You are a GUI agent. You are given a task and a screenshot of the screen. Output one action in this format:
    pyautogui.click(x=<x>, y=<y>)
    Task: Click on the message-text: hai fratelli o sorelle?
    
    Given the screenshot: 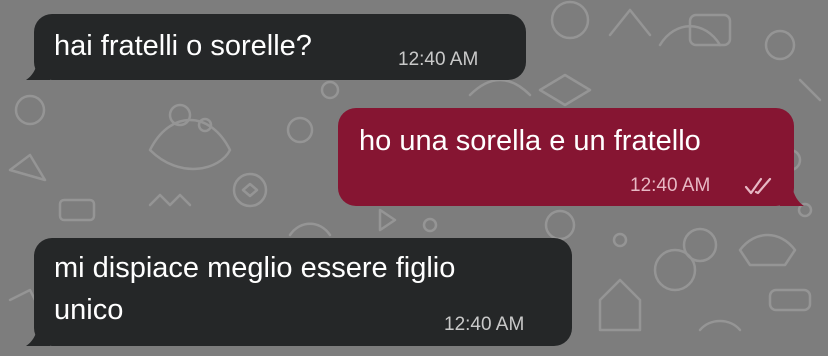 What is the action you would take?
    pyautogui.click(x=183, y=46)
    